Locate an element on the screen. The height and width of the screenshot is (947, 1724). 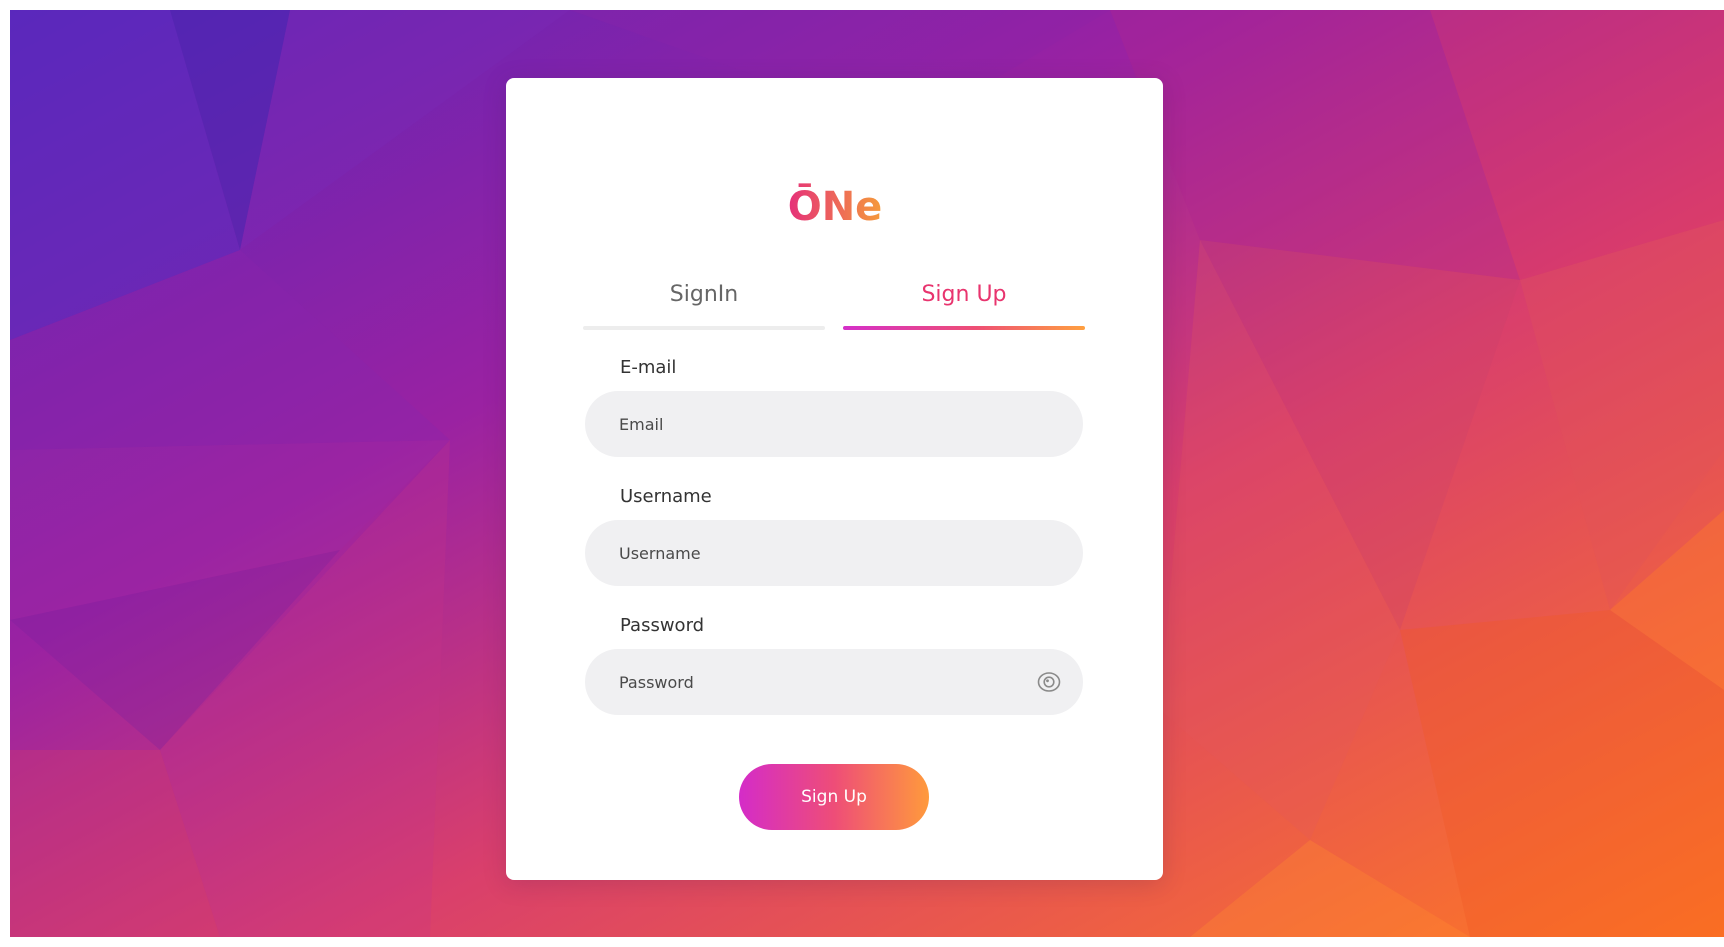
password-field is located at coordinates (834, 682).